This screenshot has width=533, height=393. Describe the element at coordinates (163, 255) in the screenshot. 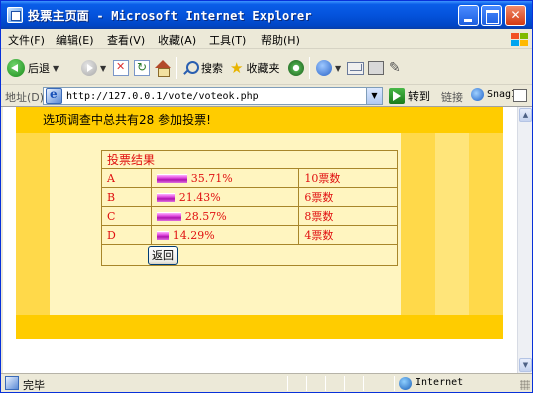

I see `return-button: 返回` at that location.